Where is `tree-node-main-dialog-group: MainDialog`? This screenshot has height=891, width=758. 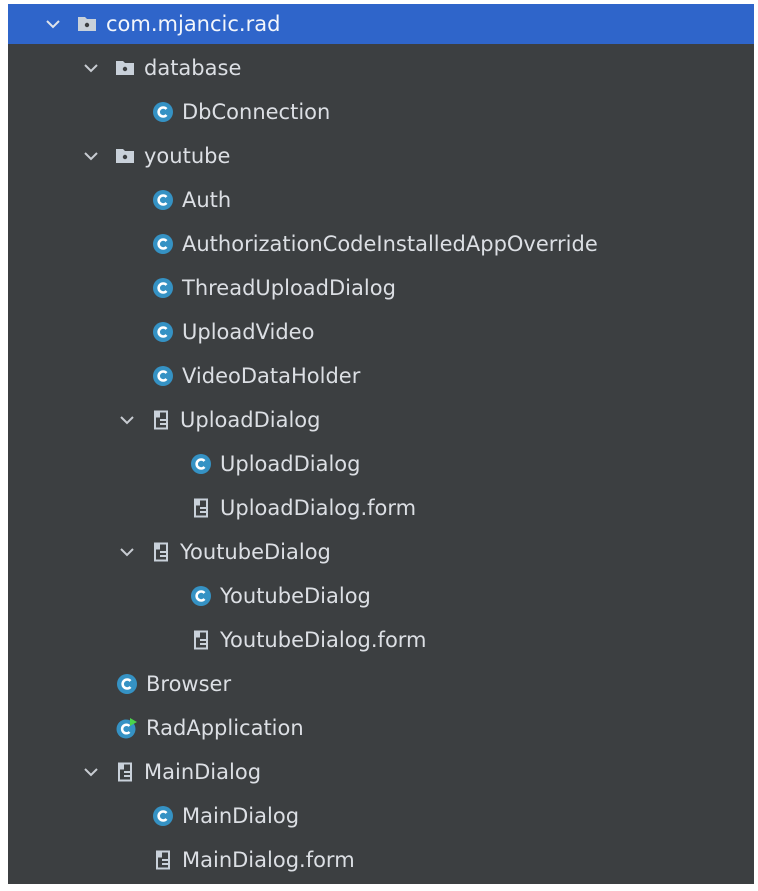
tree-node-main-dialog-group: MainDialog is located at coordinates (381, 772).